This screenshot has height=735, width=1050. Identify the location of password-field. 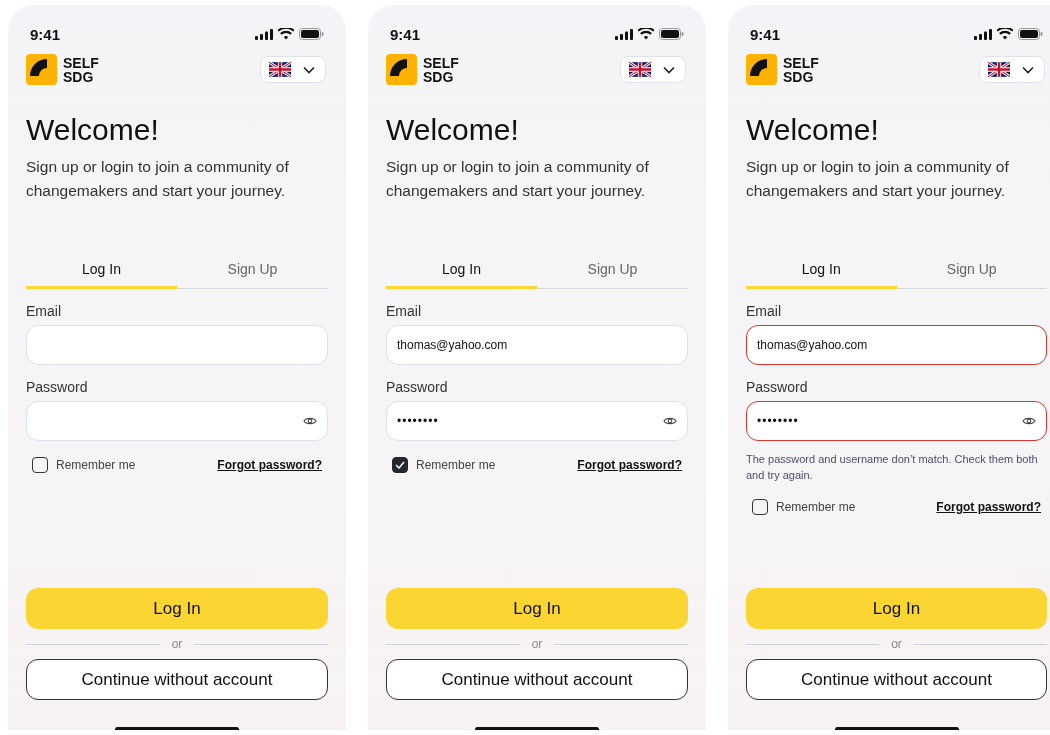
(177, 421).